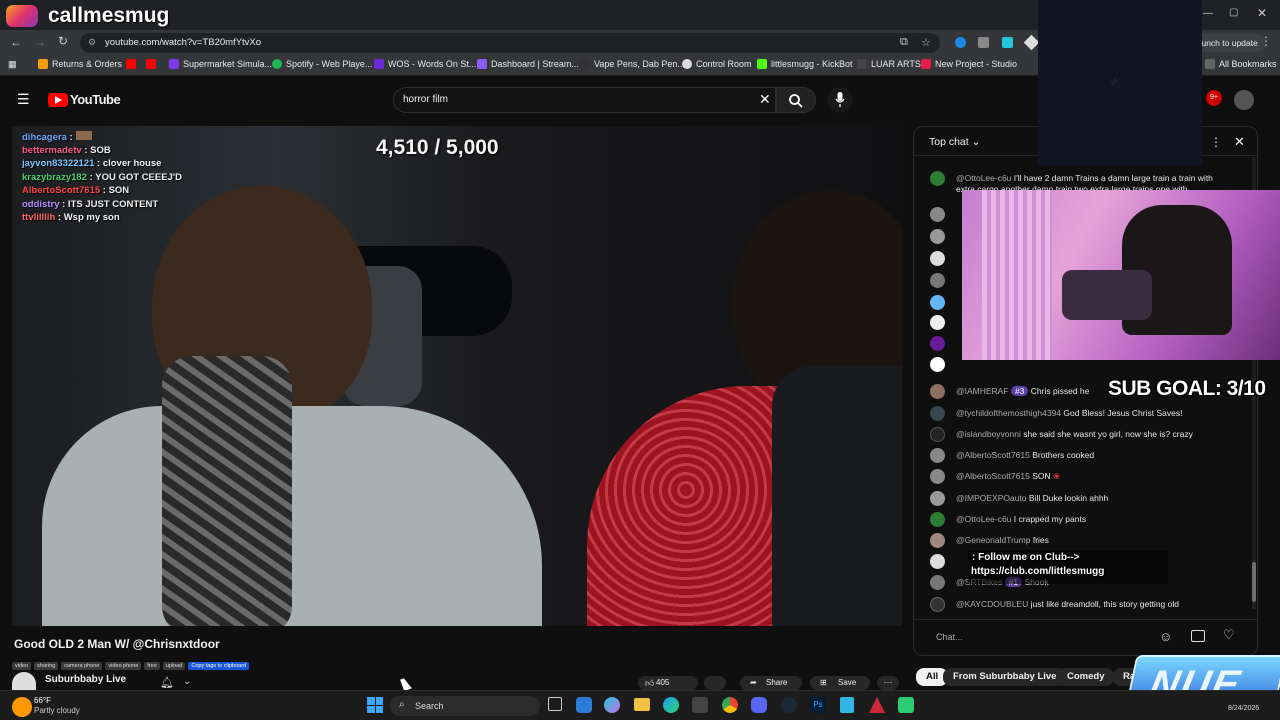 The height and width of the screenshot is (720, 1280). I want to click on account-avatar, so click(1244, 100).